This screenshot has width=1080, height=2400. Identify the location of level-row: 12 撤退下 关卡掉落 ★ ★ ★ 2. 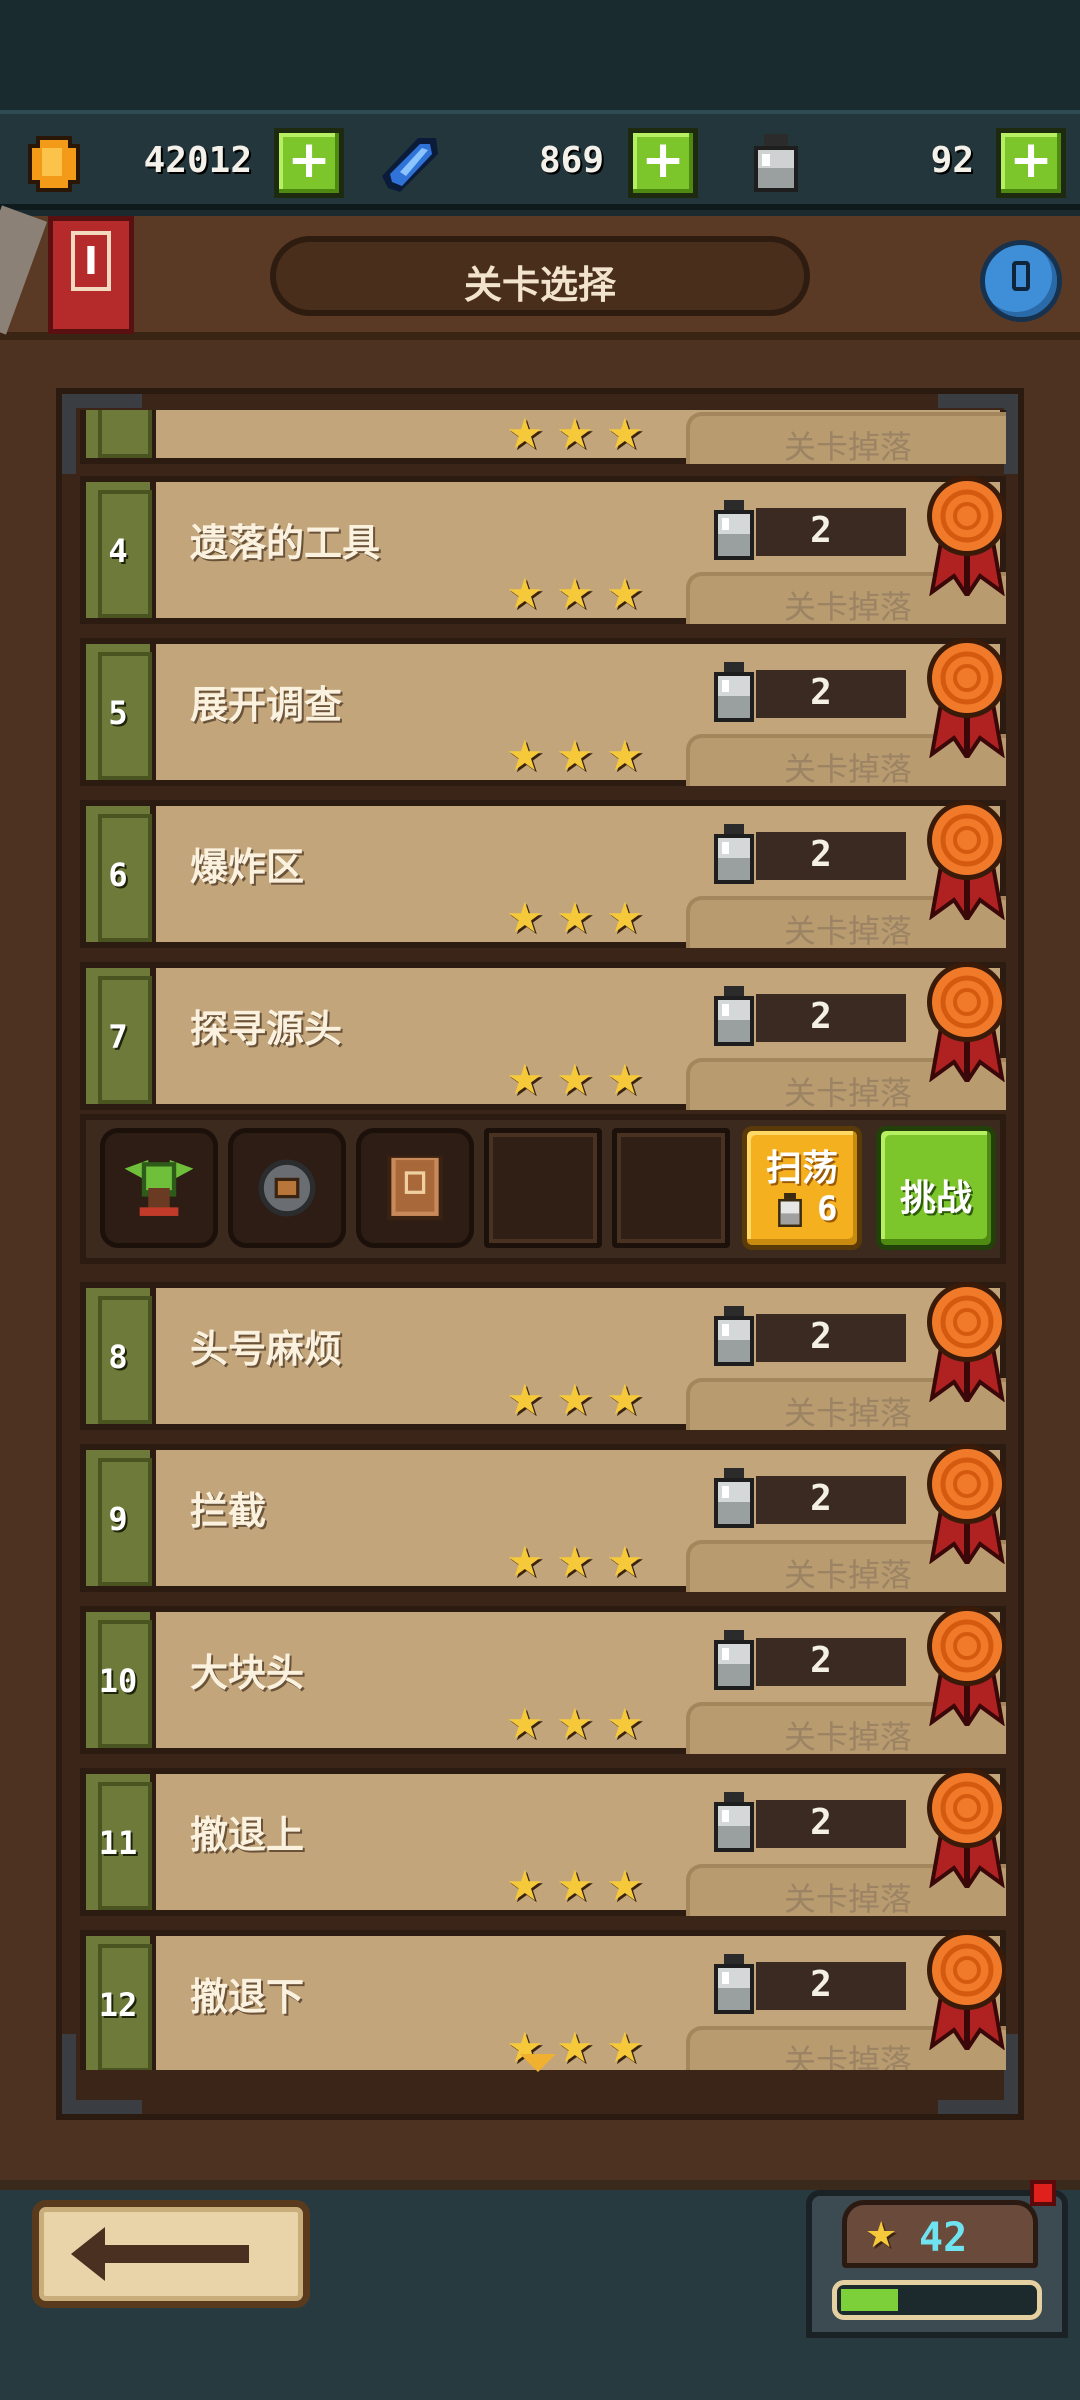
(543, 2000).